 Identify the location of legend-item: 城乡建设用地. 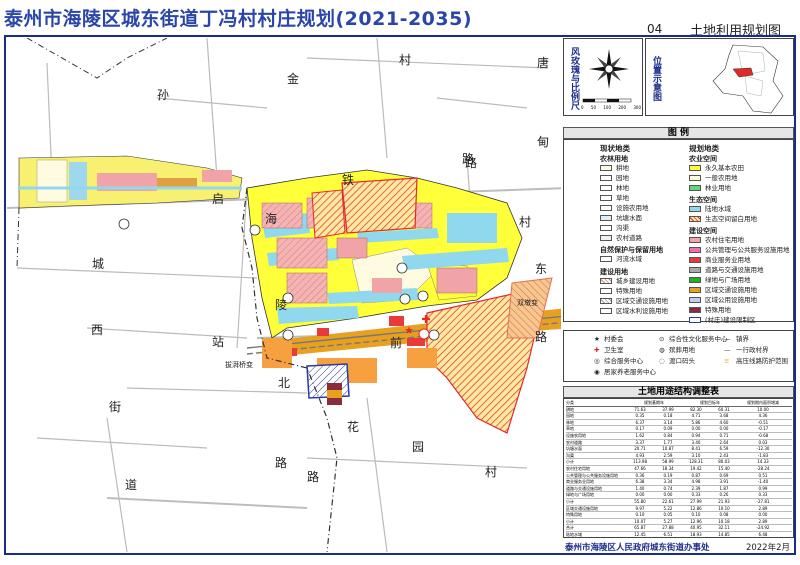
(635, 281).